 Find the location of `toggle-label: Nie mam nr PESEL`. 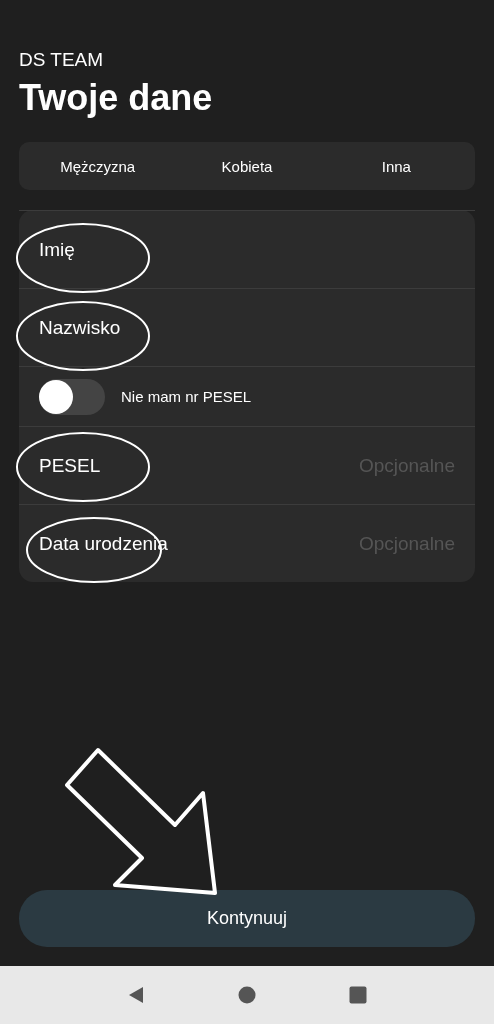

toggle-label: Nie mam nr PESEL is located at coordinates (186, 396).